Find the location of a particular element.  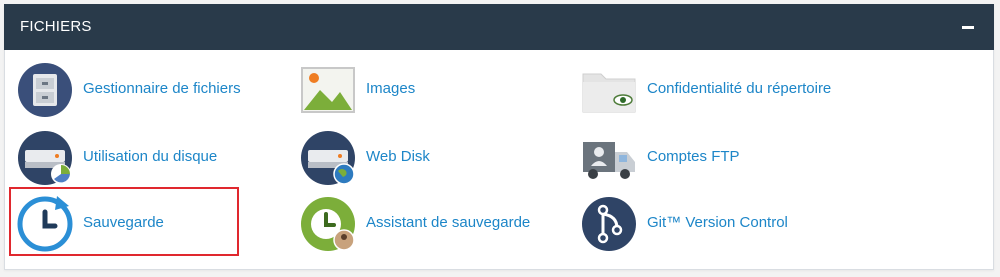

git-version-control-link: Git™ Version Control is located at coordinates (701, 224).